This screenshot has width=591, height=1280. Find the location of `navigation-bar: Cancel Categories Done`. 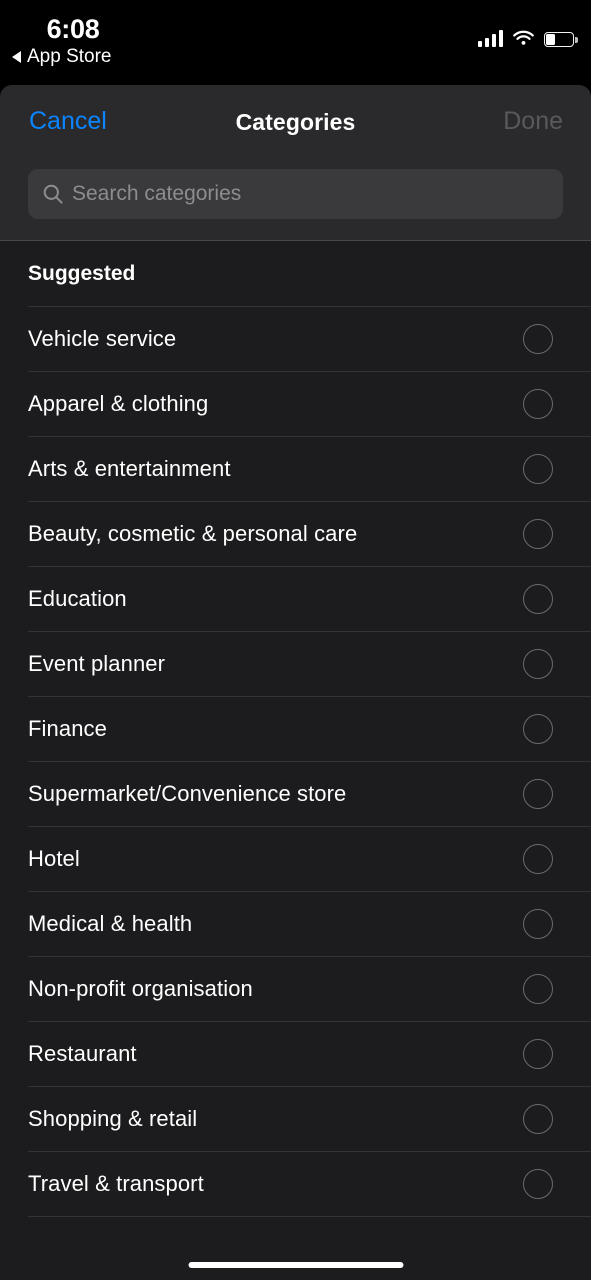

navigation-bar: Cancel Categories Done is located at coordinates (295, 125).